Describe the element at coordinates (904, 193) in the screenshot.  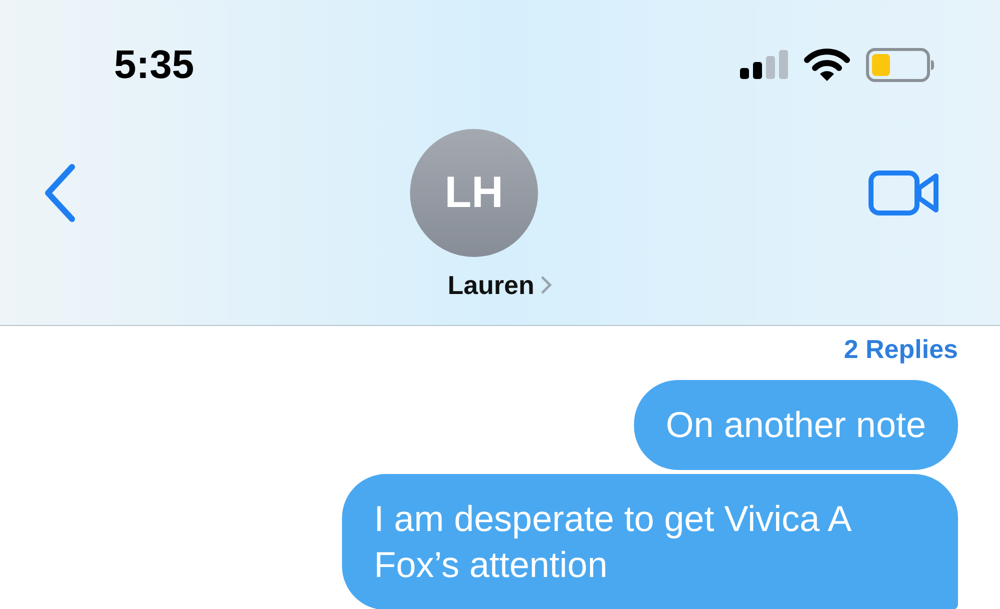
I see `video-call-icon` at that location.